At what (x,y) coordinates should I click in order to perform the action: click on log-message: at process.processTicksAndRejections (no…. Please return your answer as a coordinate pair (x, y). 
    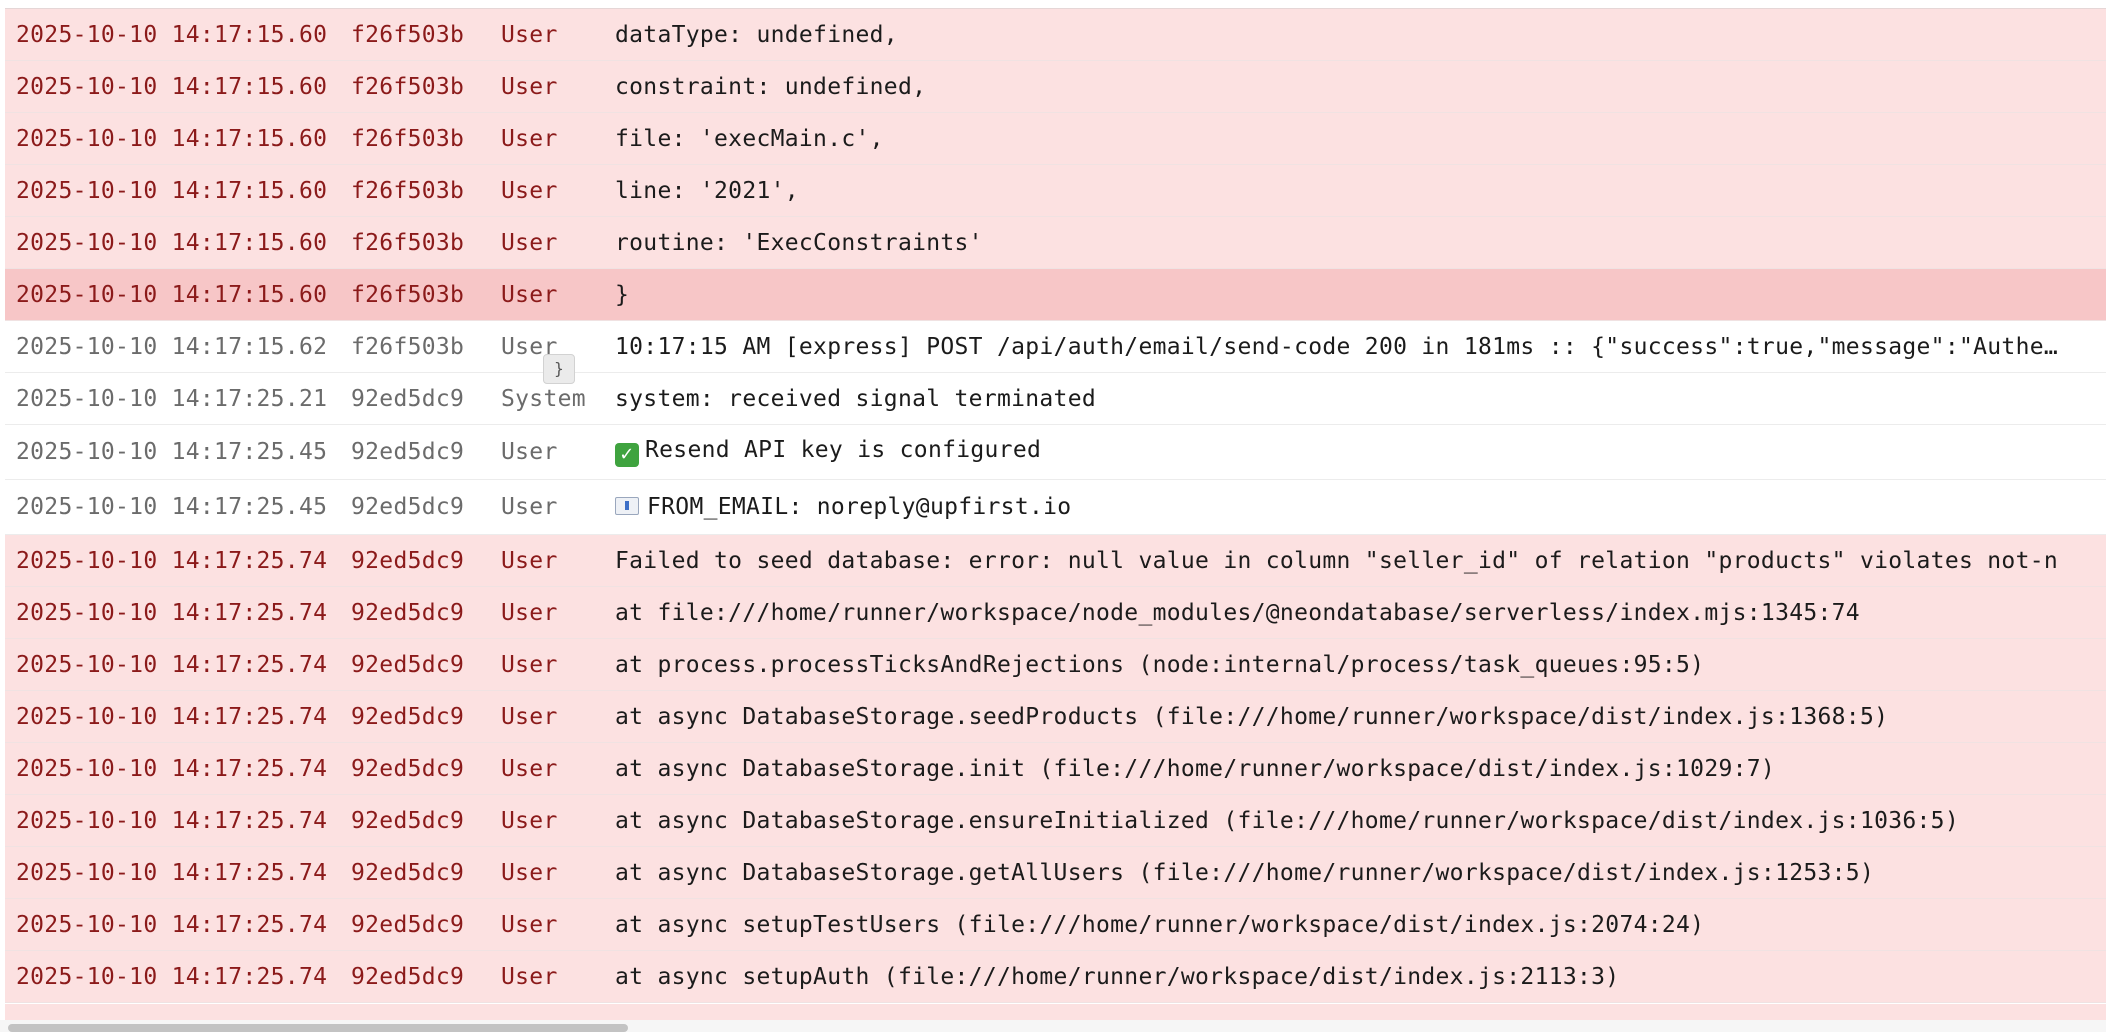
    Looking at the image, I should click on (1160, 664).